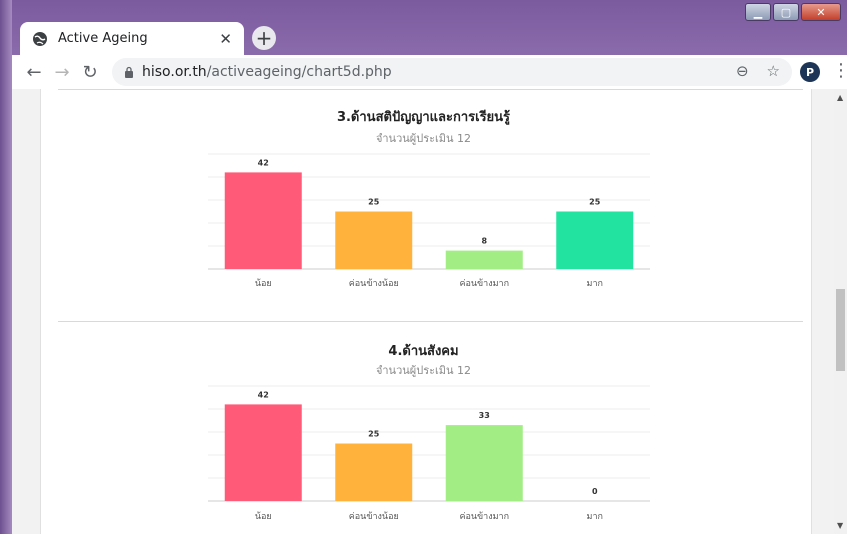 This screenshot has height=534, width=847. Describe the element at coordinates (840, 330) in the screenshot. I see `scroll-thumb` at that location.